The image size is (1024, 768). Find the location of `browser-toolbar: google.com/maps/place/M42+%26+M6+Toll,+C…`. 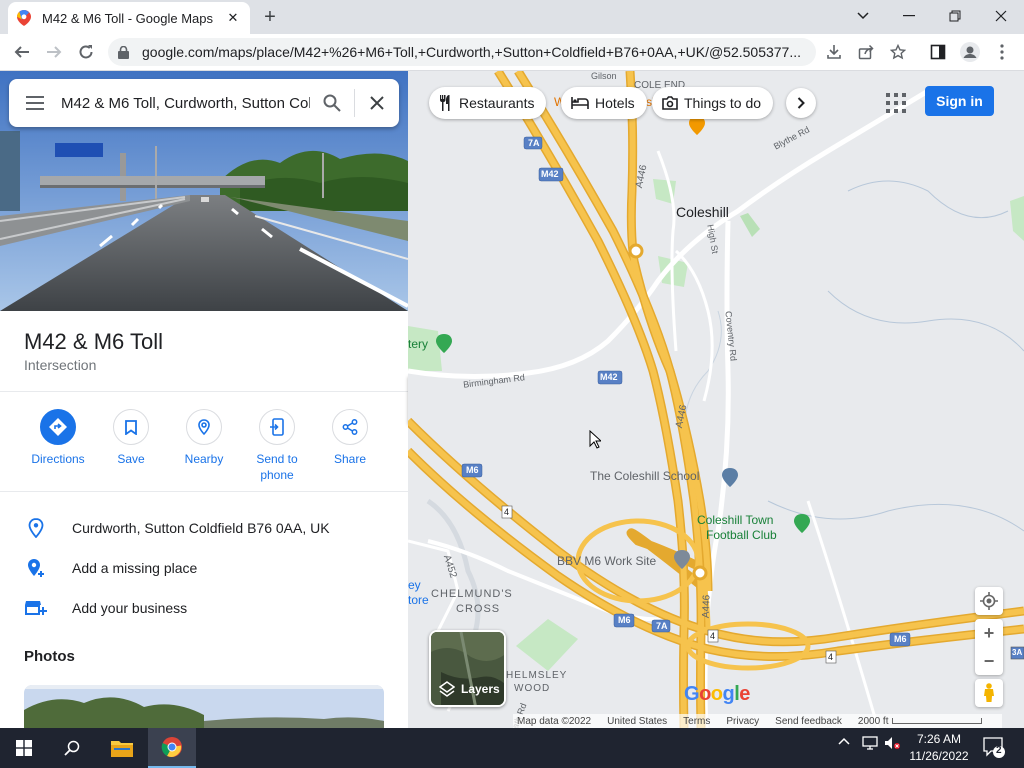

browser-toolbar: google.com/maps/place/M42+%26+M6+Toll,+C… is located at coordinates (512, 52).